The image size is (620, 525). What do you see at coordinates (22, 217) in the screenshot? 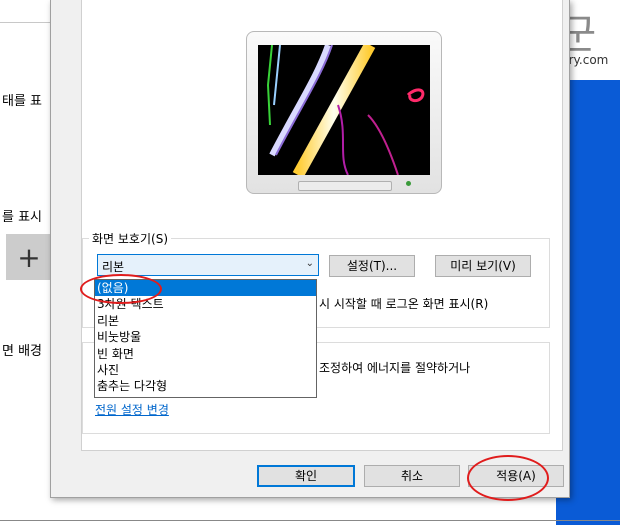
I see `bg-text-fragment-2: 를 표시` at bounding box center [22, 217].